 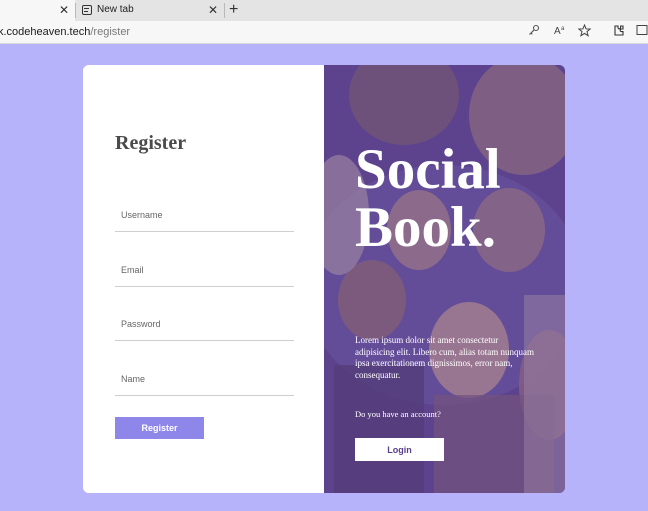 I want to click on svg-text: a, so click(x=563, y=29).